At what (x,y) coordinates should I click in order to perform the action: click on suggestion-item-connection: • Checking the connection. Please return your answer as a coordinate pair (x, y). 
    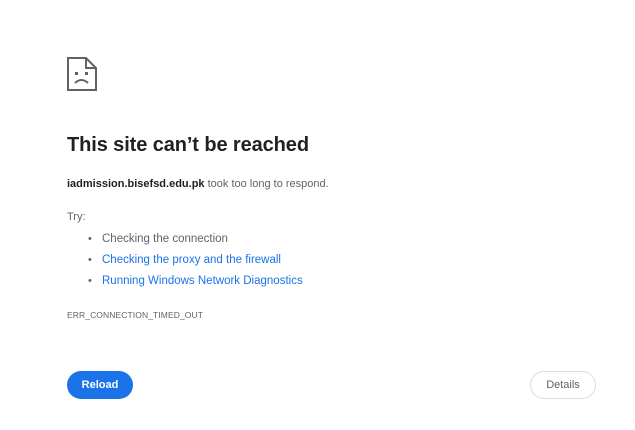
    Looking at the image, I should click on (195, 242).